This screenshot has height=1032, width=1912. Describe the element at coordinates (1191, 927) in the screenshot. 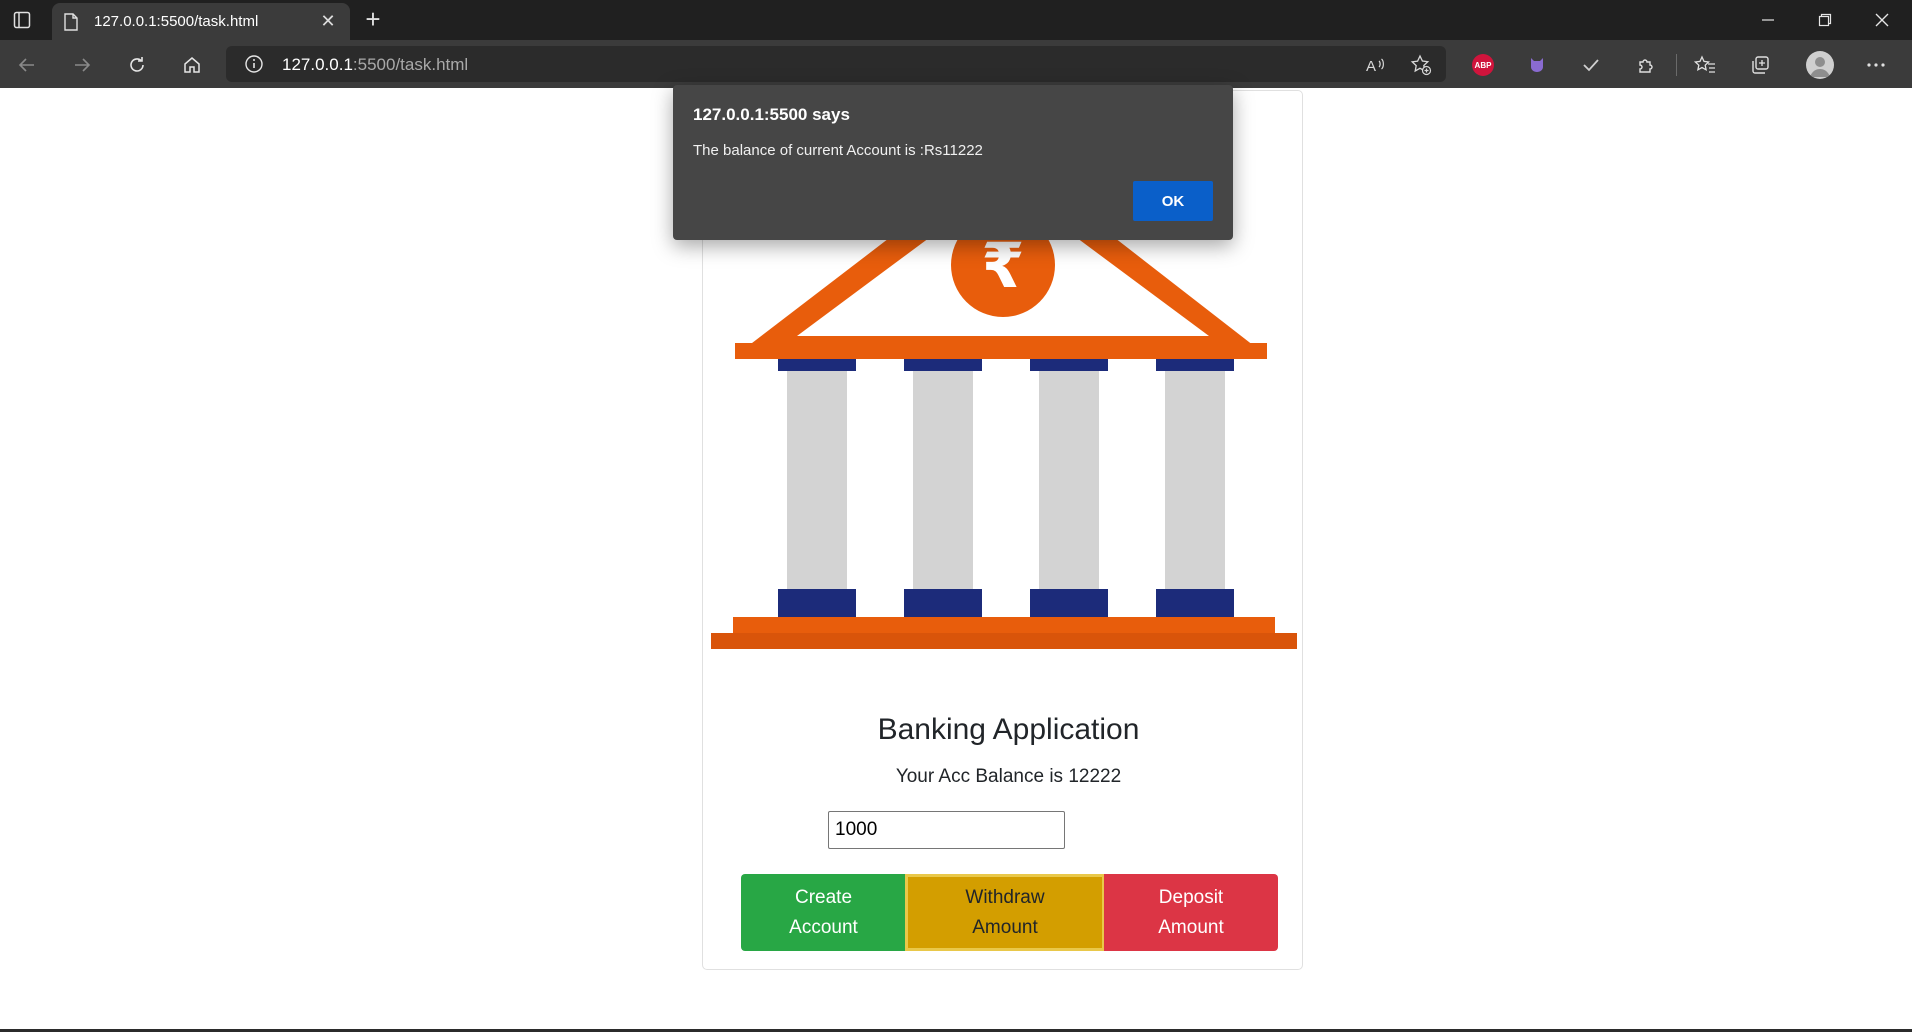

I see `deposit-button-line2: Amount` at that location.